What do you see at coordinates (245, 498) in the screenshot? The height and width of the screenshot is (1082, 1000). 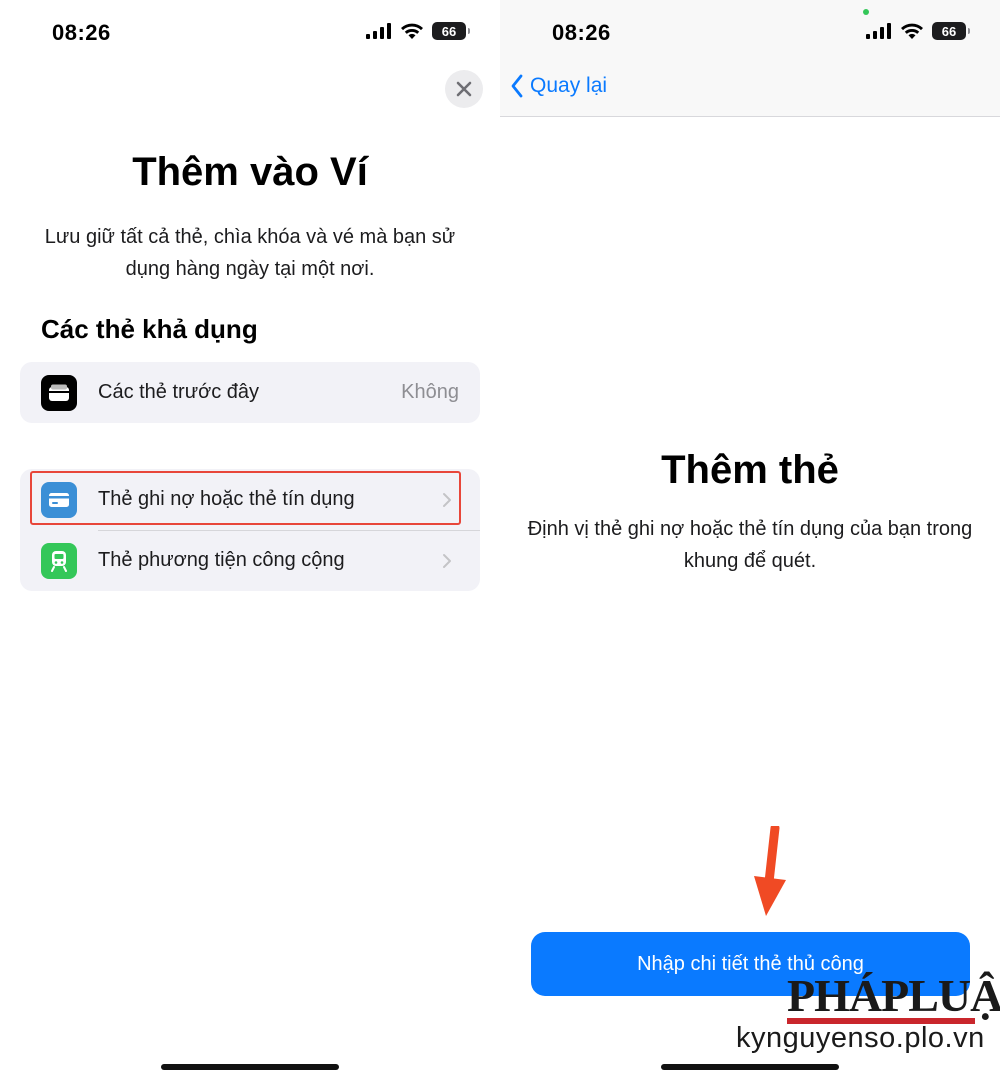 I see `highlight-box` at bounding box center [245, 498].